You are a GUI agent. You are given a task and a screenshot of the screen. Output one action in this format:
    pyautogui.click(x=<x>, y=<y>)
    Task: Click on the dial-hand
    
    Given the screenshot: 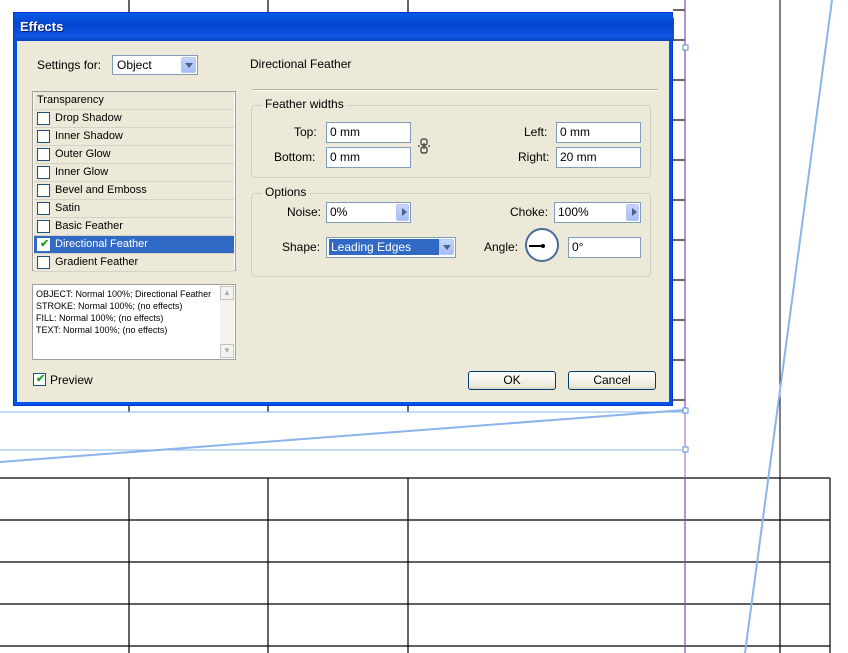 What is the action you would take?
    pyautogui.click(x=536, y=246)
    